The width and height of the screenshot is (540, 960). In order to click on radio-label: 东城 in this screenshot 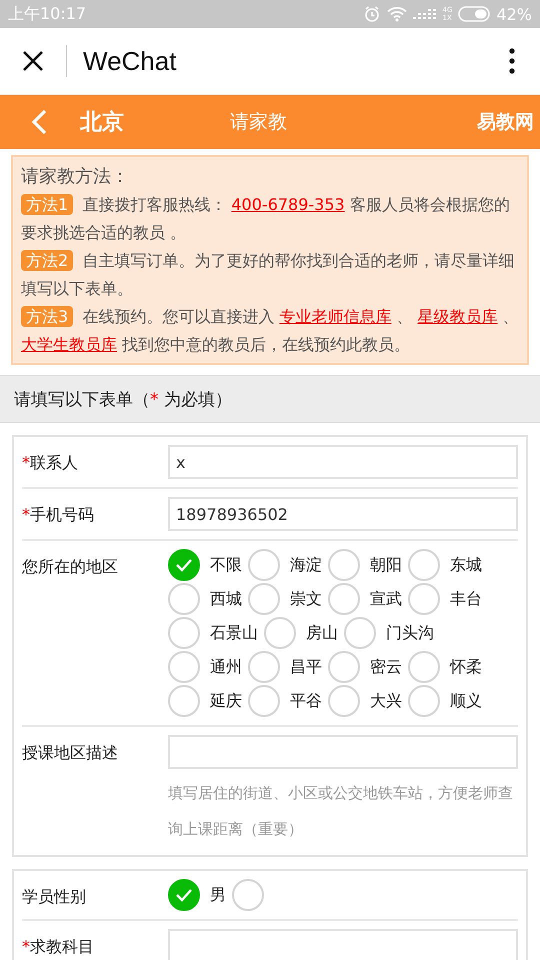, I will do `click(466, 565)`.